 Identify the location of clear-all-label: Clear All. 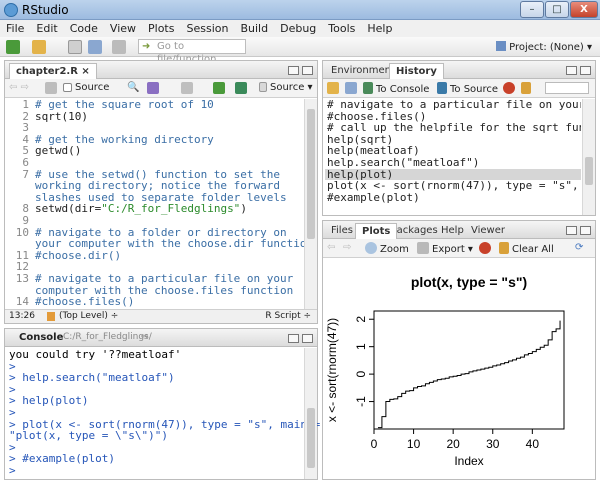
(533, 249).